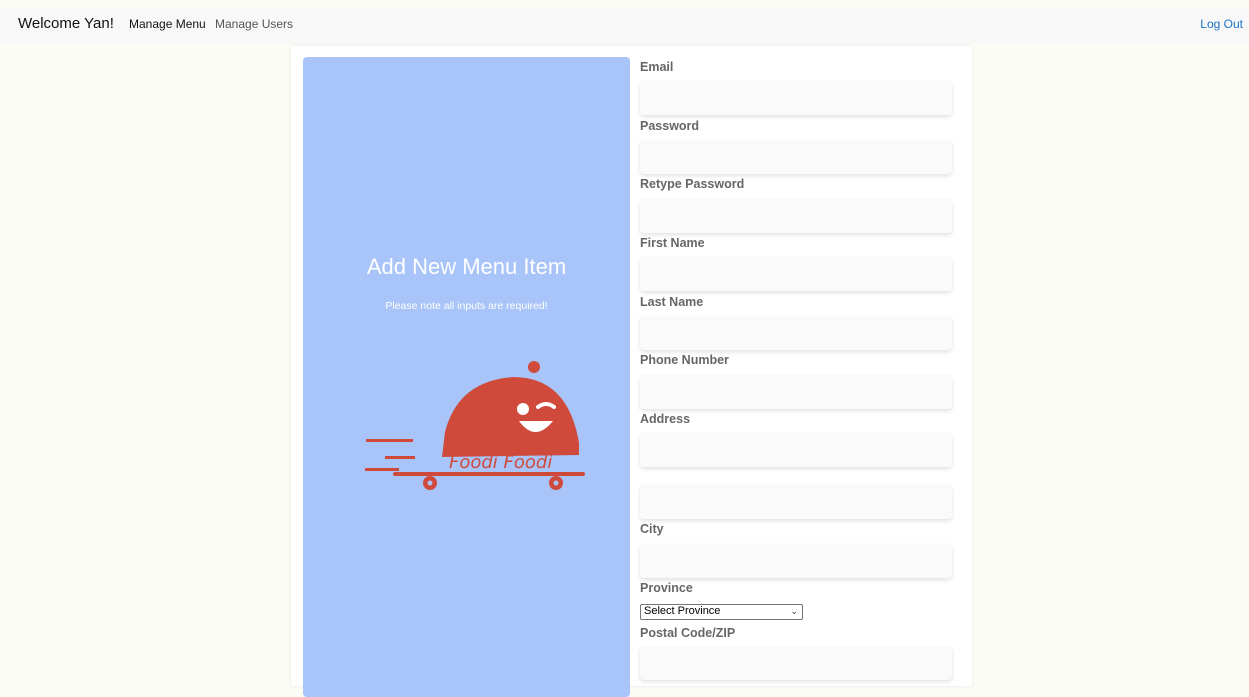 This screenshot has width=1249, height=697. What do you see at coordinates (510, 417) in the screenshot?
I see `logo-cloche` at bounding box center [510, 417].